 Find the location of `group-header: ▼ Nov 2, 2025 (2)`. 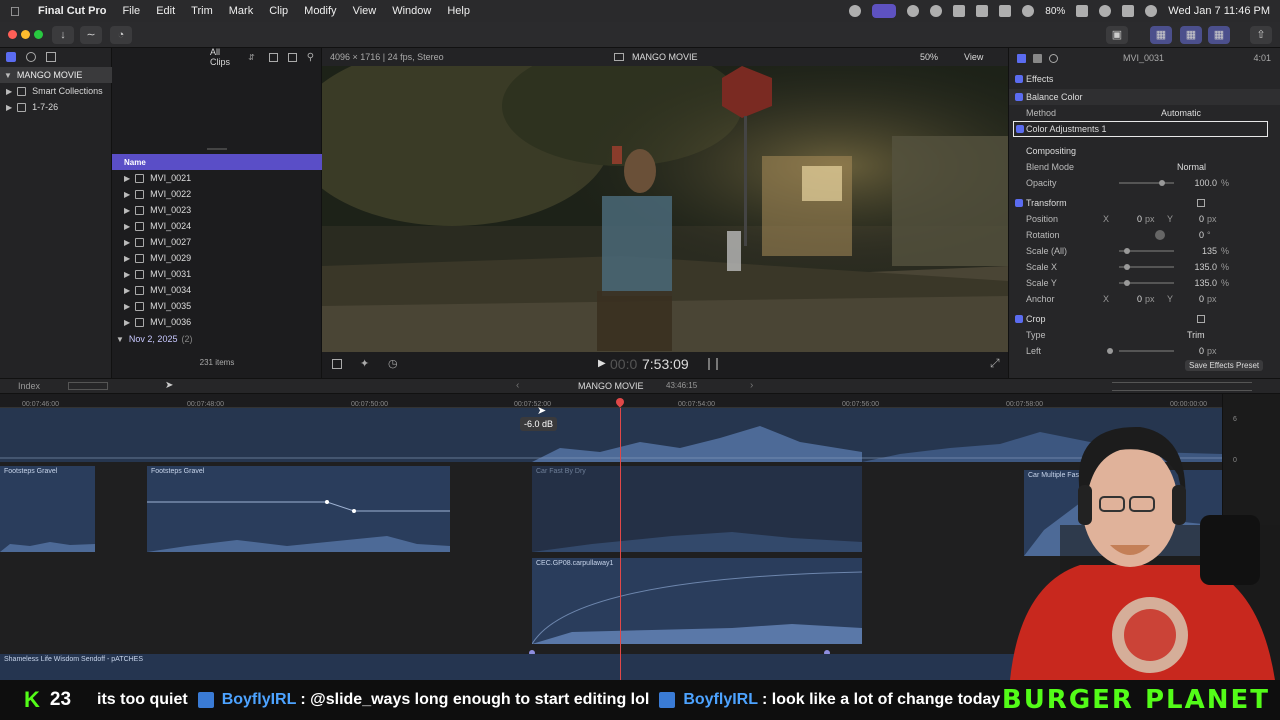

group-header: ▼ Nov 2, 2025 (2) is located at coordinates (154, 339).